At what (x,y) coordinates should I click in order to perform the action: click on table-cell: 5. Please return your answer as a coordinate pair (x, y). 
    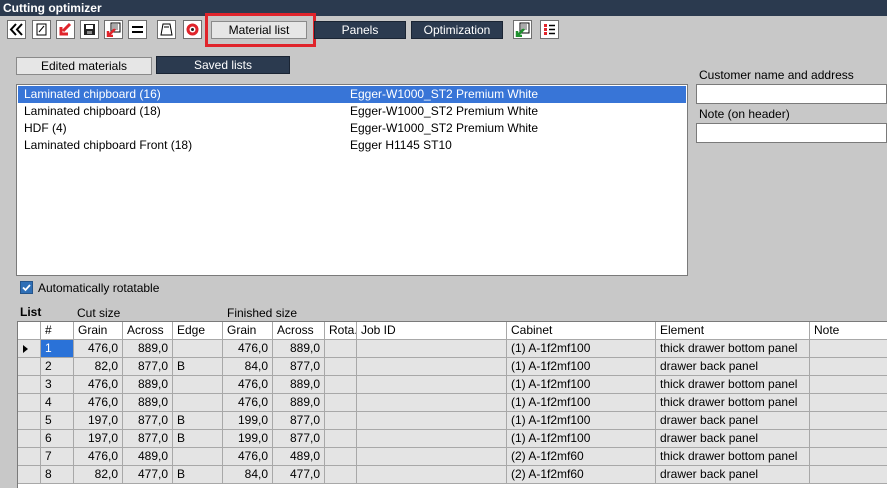
    Looking at the image, I should click on (57, 421).